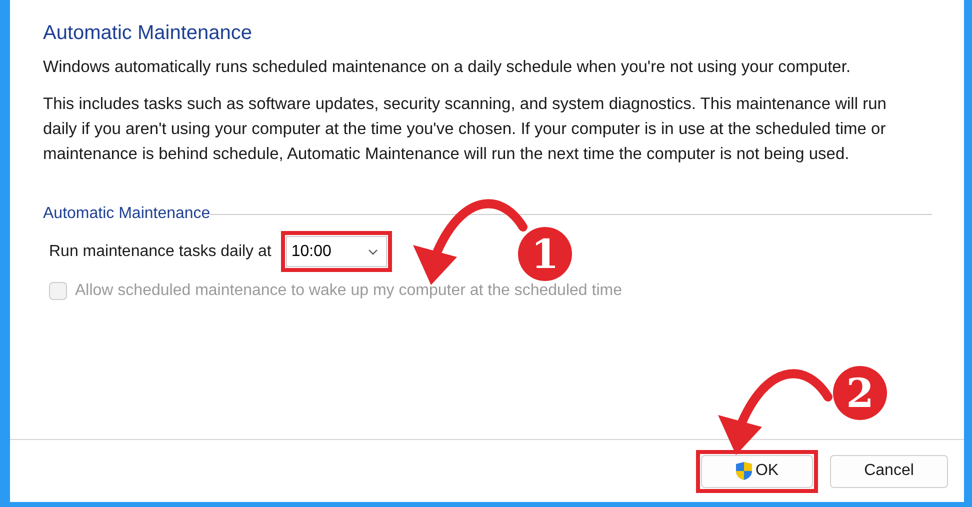 The width and height of the screenshot is (972, 507). What do you see at coordinates (465, 129) in the screenshot?
I see `description-paragraph: This includes tasks such as software updates, security scanning, and system diagnostics. This maintenance will run daily if you aren't using your computer at the time you've chosen. If your computer is in use at the scheduled time or maintenance is behind schedule, Automatic Maintenance will run the next time the computer is not being used.` at bounding box center [465, 129].